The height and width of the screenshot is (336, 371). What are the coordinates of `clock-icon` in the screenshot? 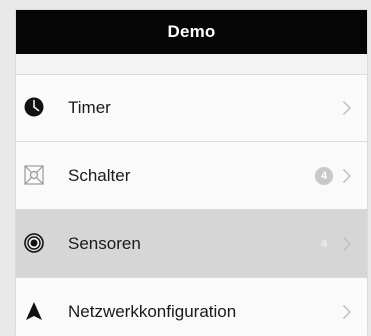 It's located at (34, 107).